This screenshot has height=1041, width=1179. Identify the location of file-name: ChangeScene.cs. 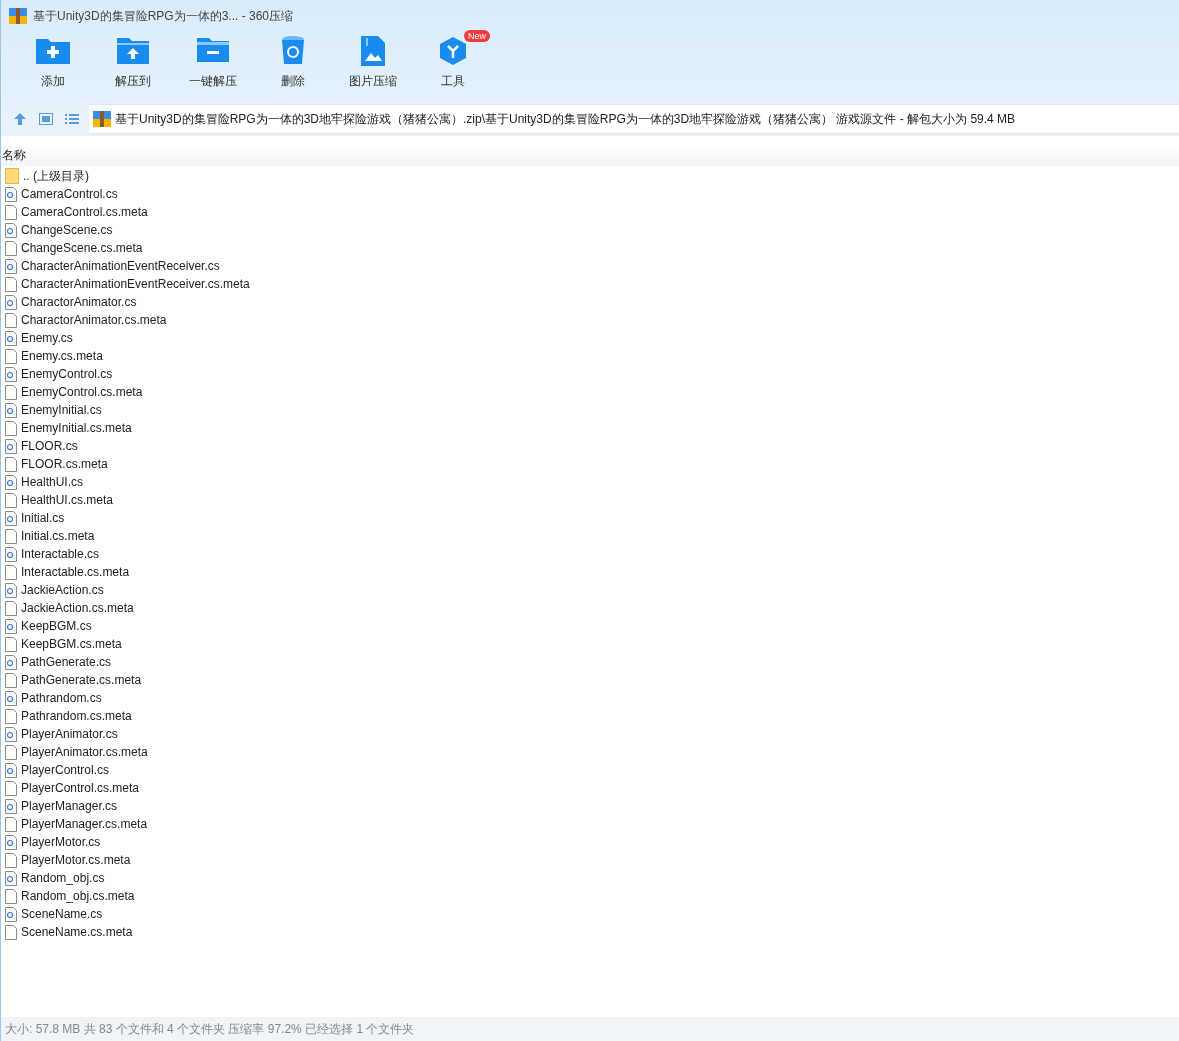
(67, 230).